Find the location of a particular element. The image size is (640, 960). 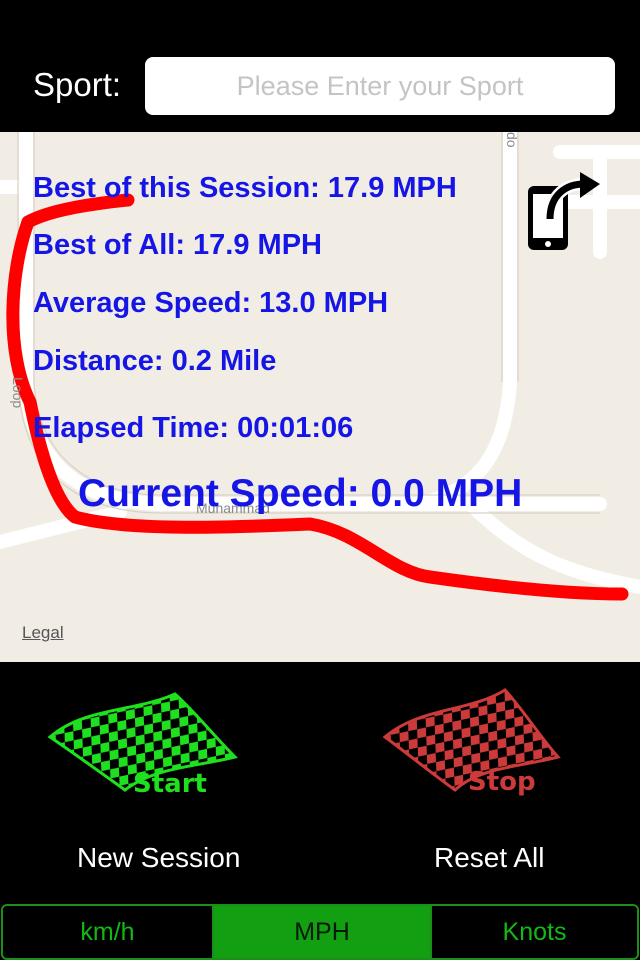

current-speed: Current Speed: 0.0 MPH is located at coordinates (300, 493).